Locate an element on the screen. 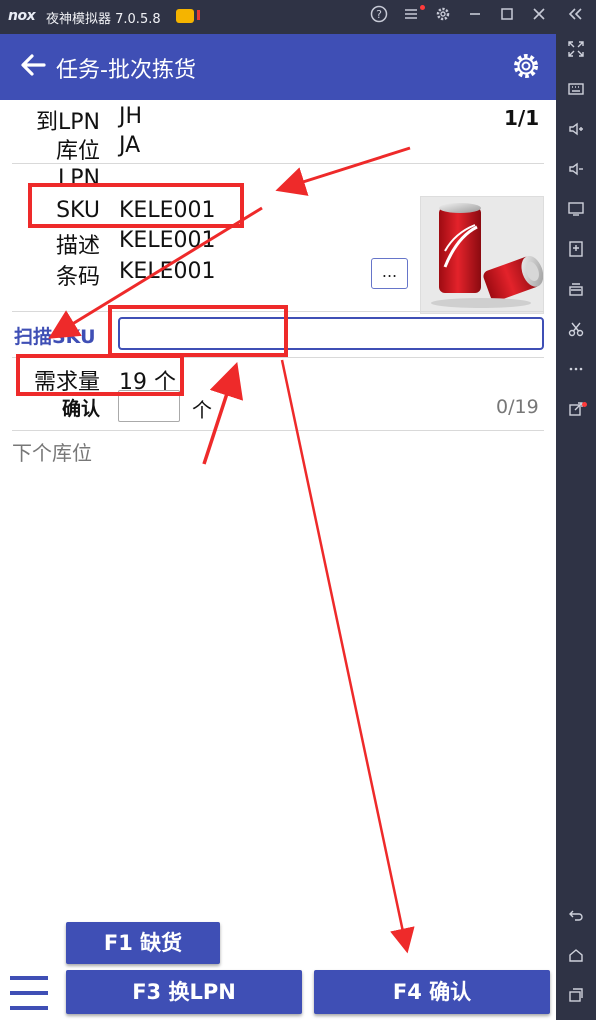 This screenshot has width=596, height=1020. description-label: 描述 is located at coordinates (77, 246).